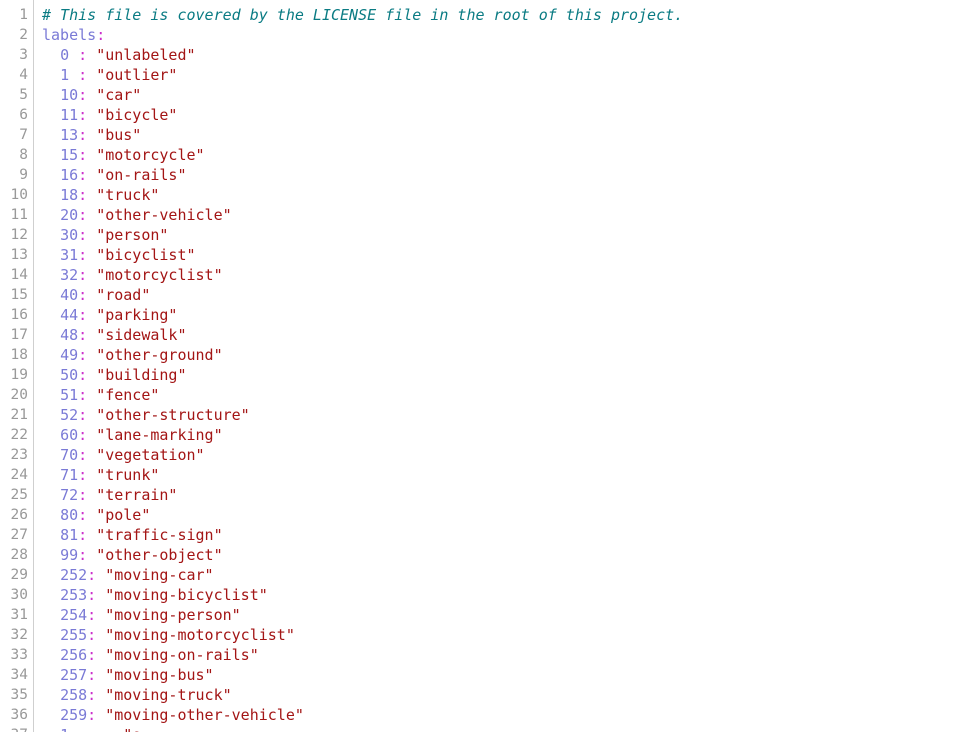  I want to click on code-line: 16: "on-rails", so click(497, 175).